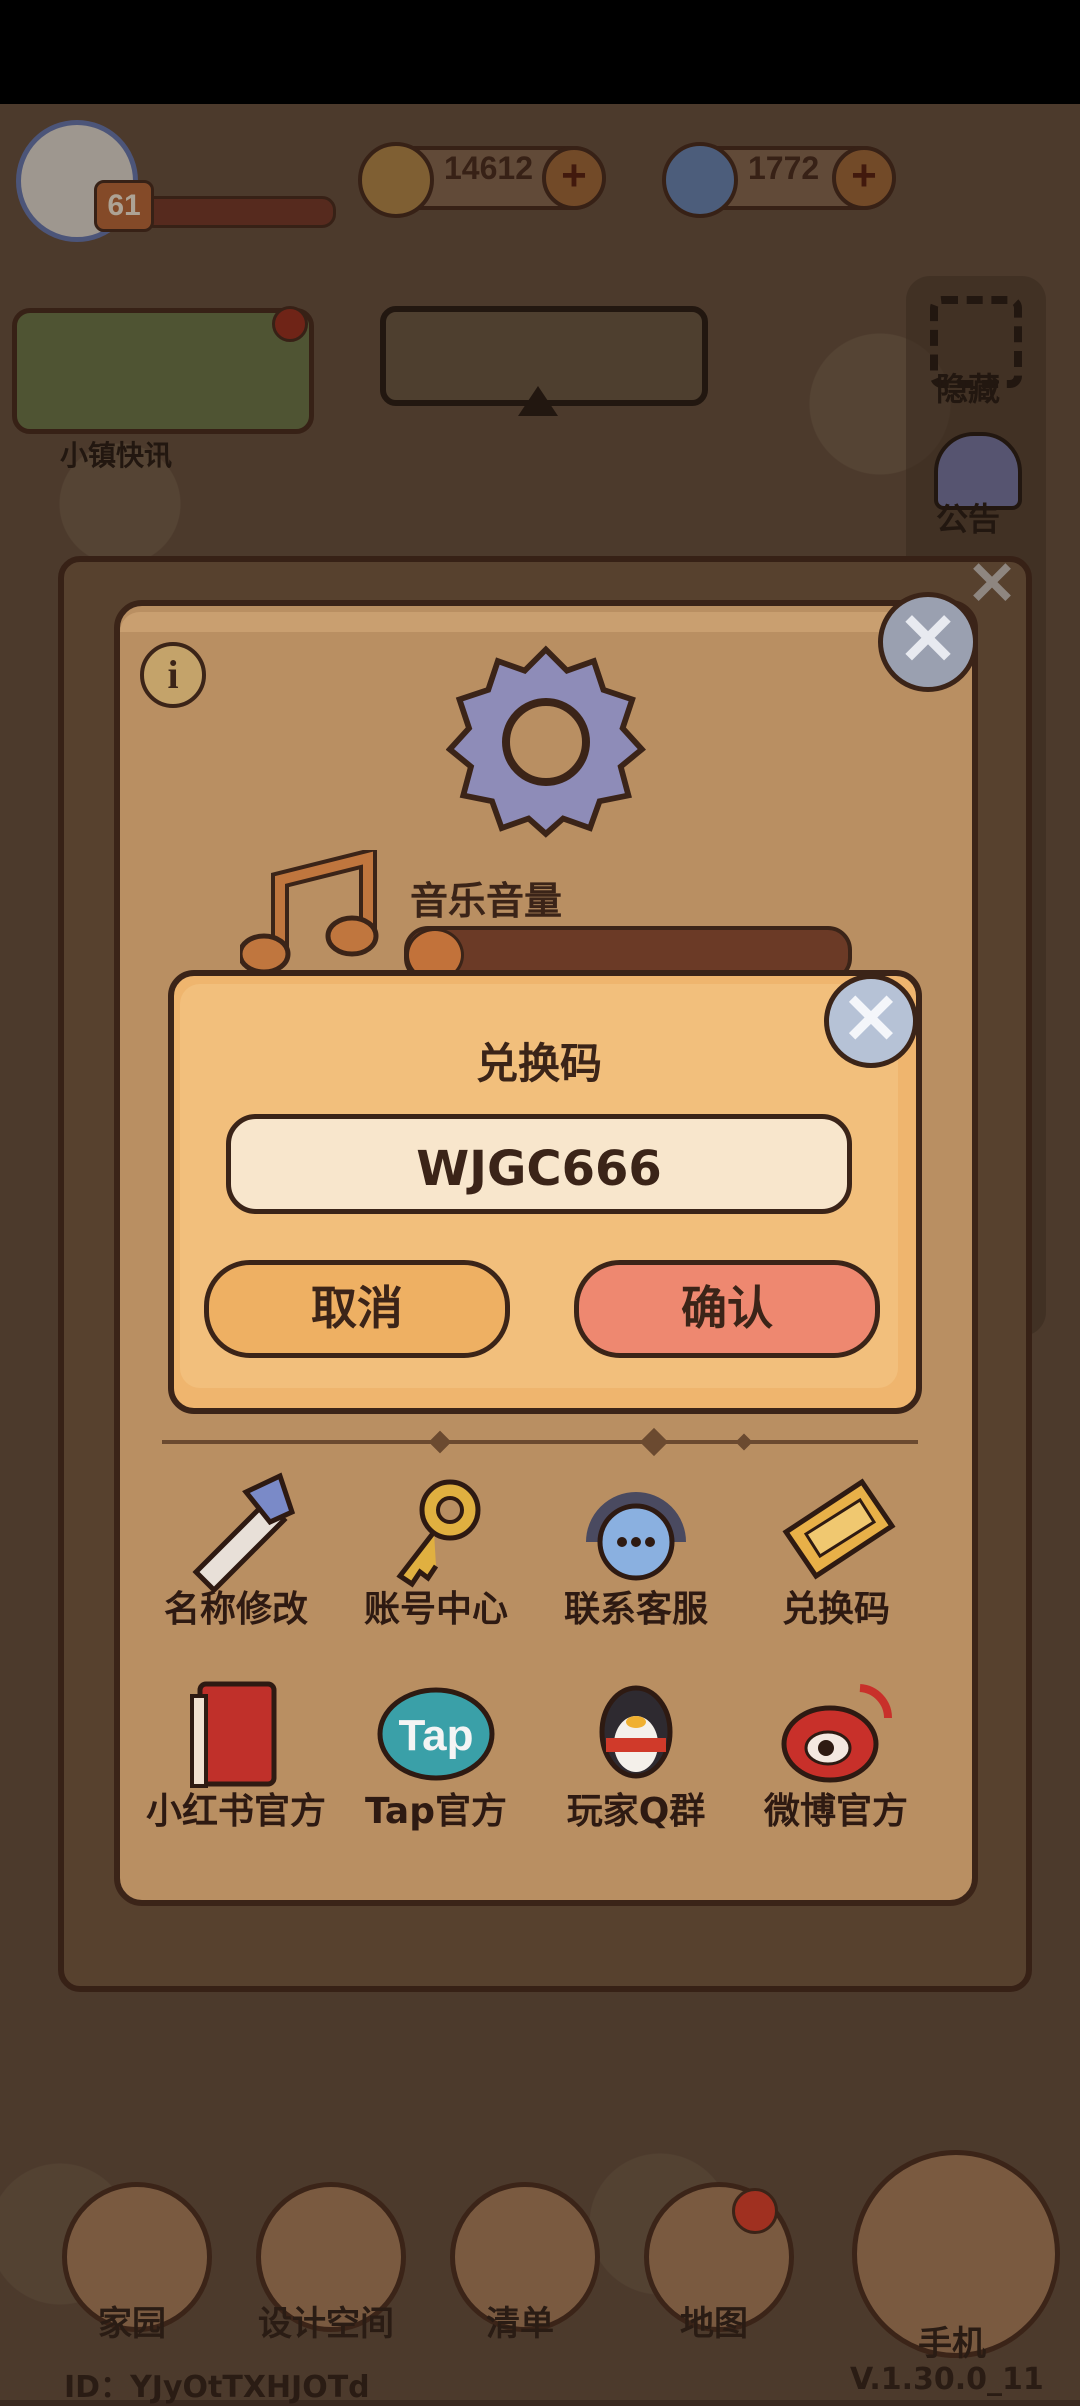  Describe the element at coordinates (309, 912) in the screenshot. I see `music-note-icon` at that location.